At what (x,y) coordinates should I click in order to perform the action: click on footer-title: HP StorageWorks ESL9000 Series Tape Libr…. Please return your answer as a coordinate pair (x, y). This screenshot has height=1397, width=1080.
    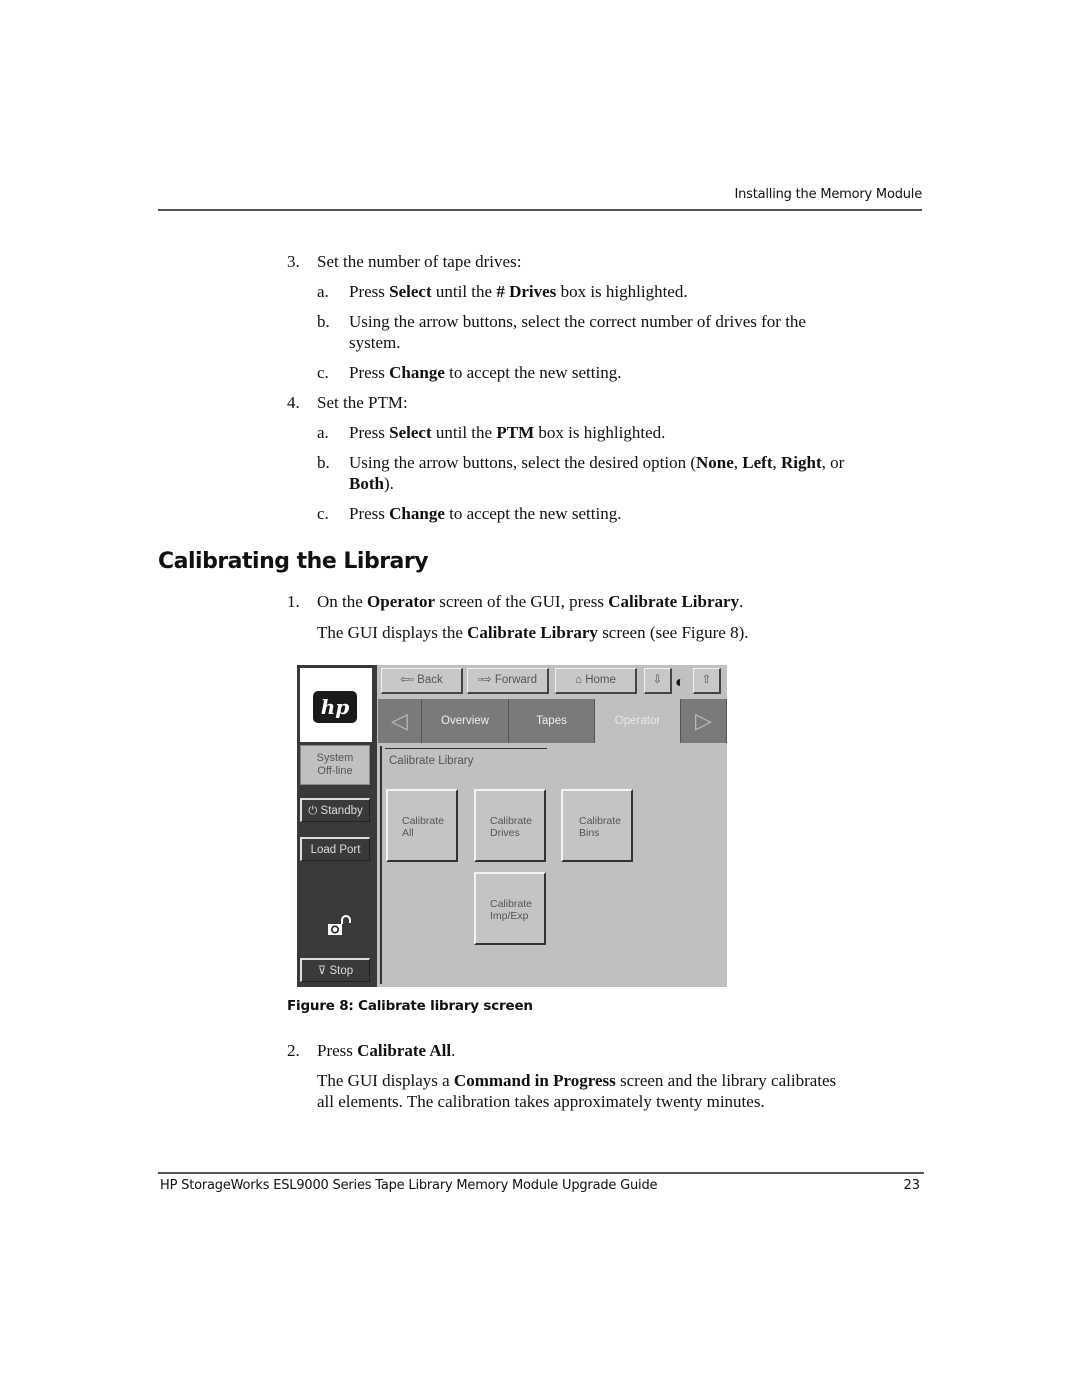
    Looking at the image, I should click on (409, 1185).